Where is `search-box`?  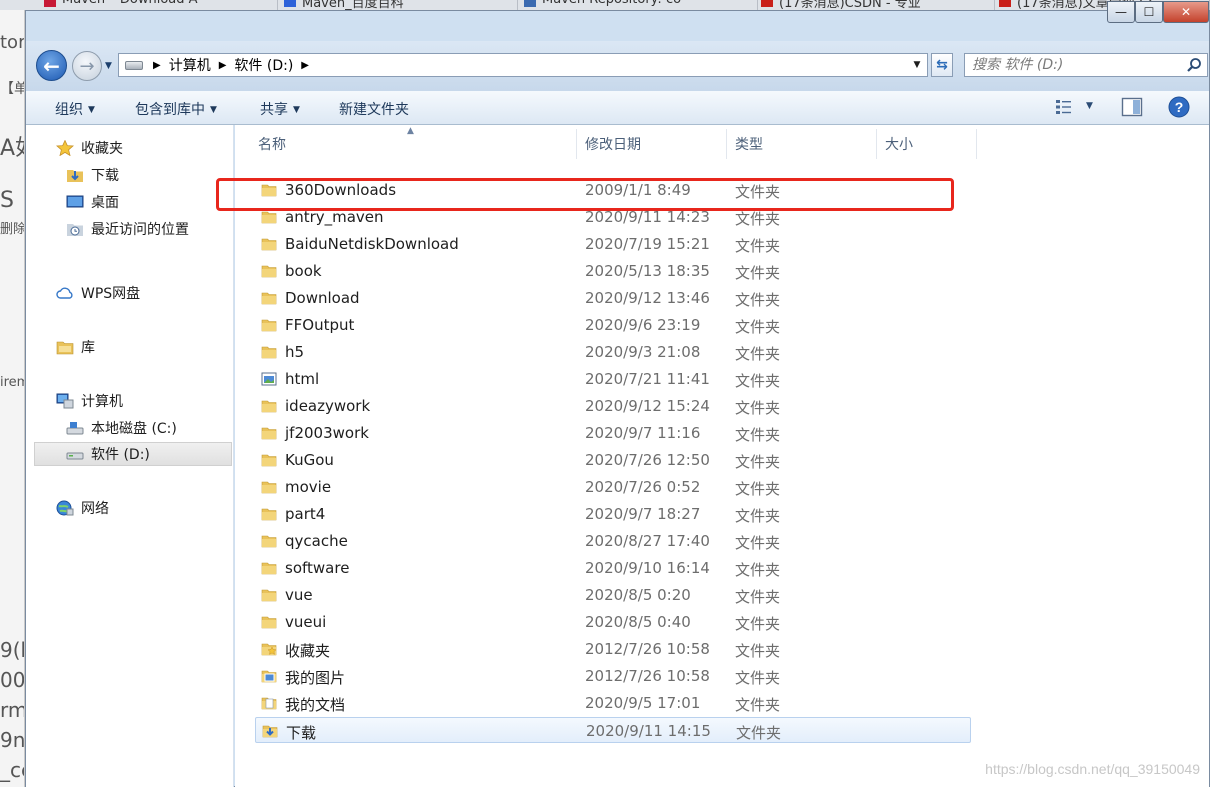 search-box is located at coordinates (1086, 65).